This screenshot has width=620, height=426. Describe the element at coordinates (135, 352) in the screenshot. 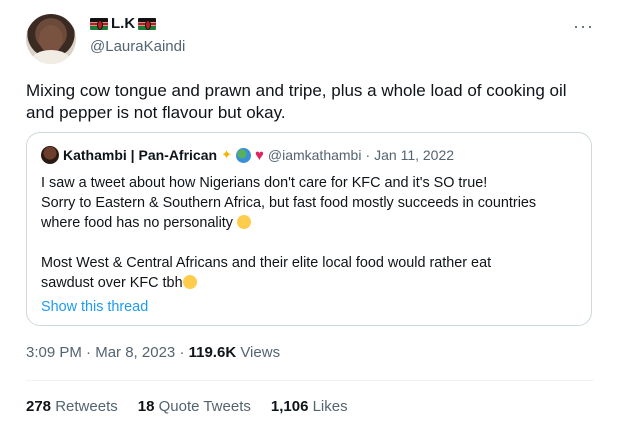

I see `tweet-date: Mar 8, 2023` at that location.